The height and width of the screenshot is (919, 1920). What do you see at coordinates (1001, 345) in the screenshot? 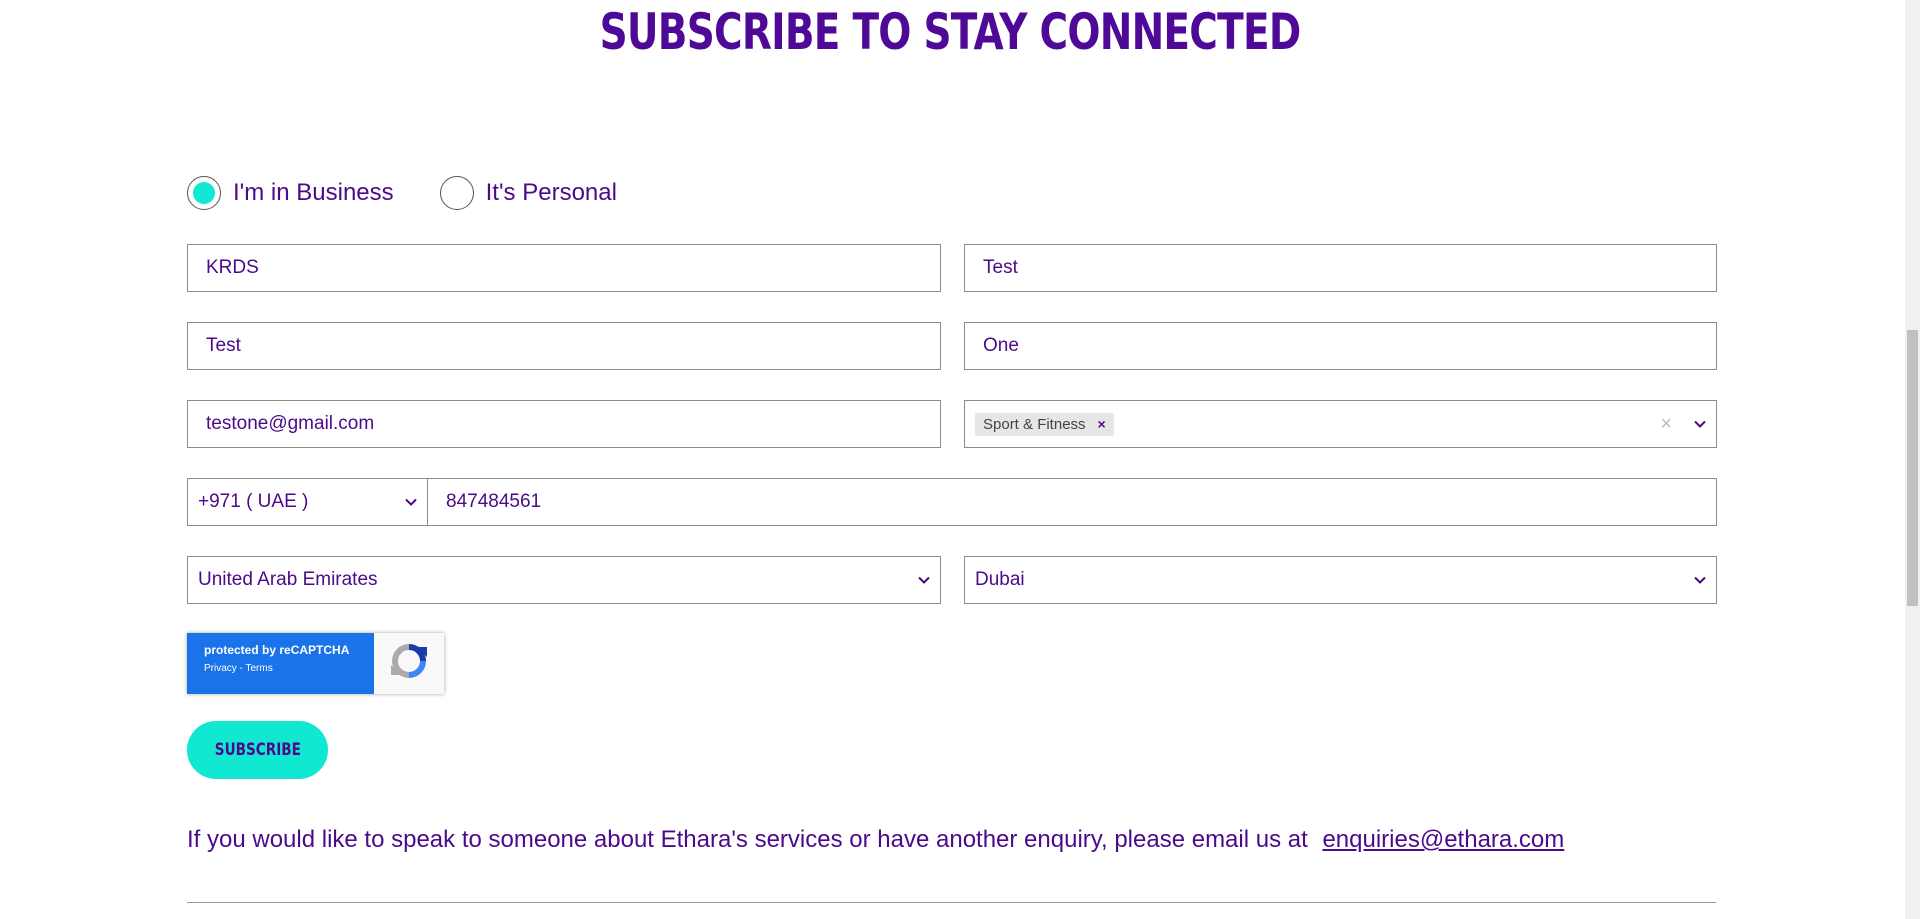
I see `last-name-value: One` at bounding box center [1001, 345].